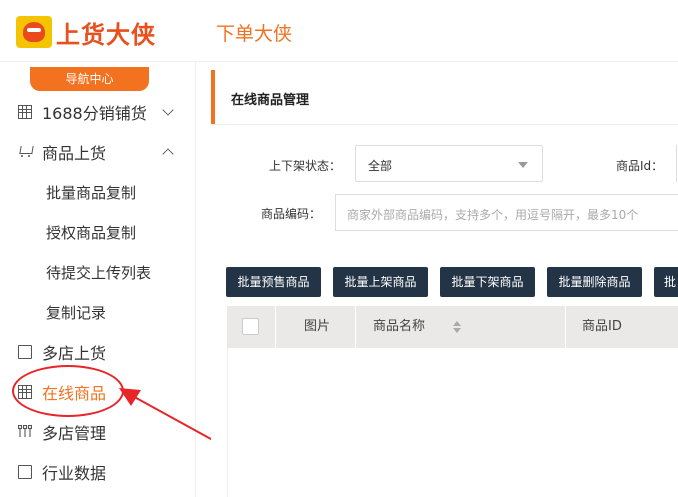  Describe the element at coordinates (305, 166) in the screenshot. I see `status-label: 上下架状态：` at that location.